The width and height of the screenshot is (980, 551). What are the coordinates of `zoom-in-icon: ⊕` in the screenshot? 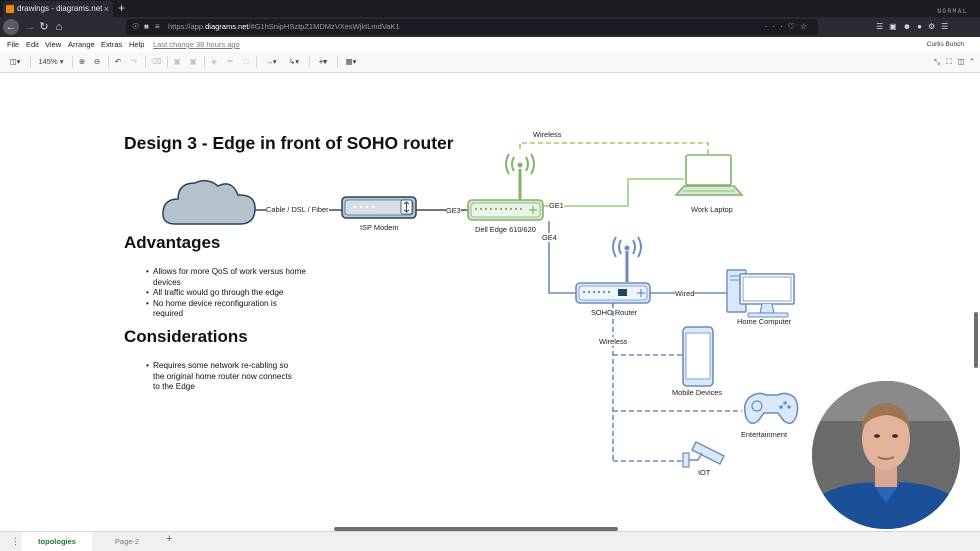 It's located at (82, 62).